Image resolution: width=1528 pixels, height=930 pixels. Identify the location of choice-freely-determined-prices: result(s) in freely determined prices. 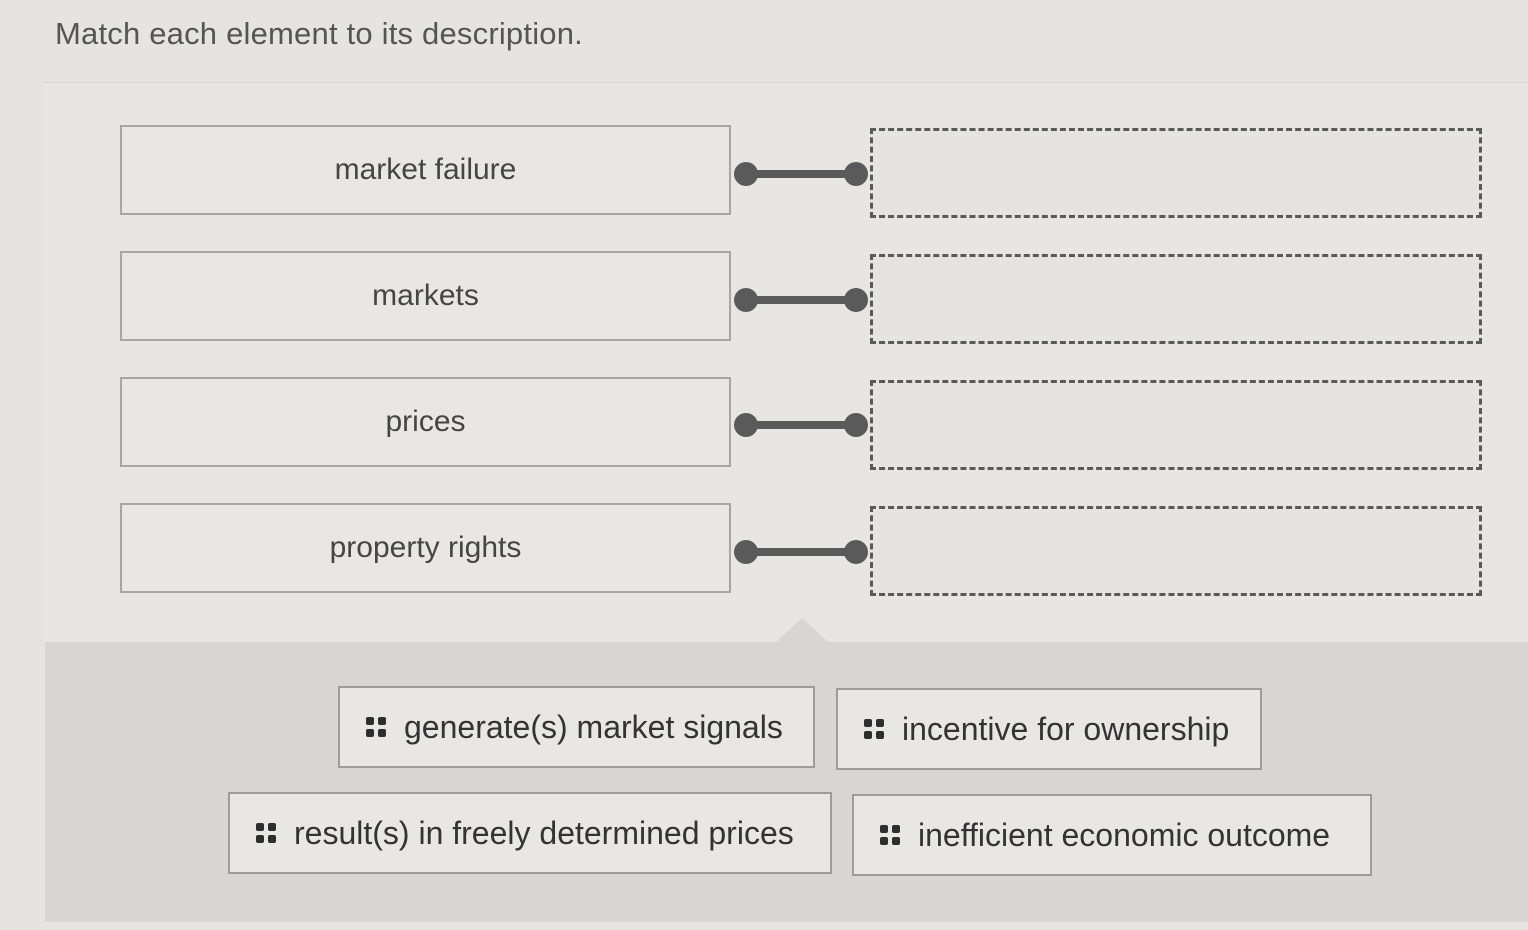
(530, 833).